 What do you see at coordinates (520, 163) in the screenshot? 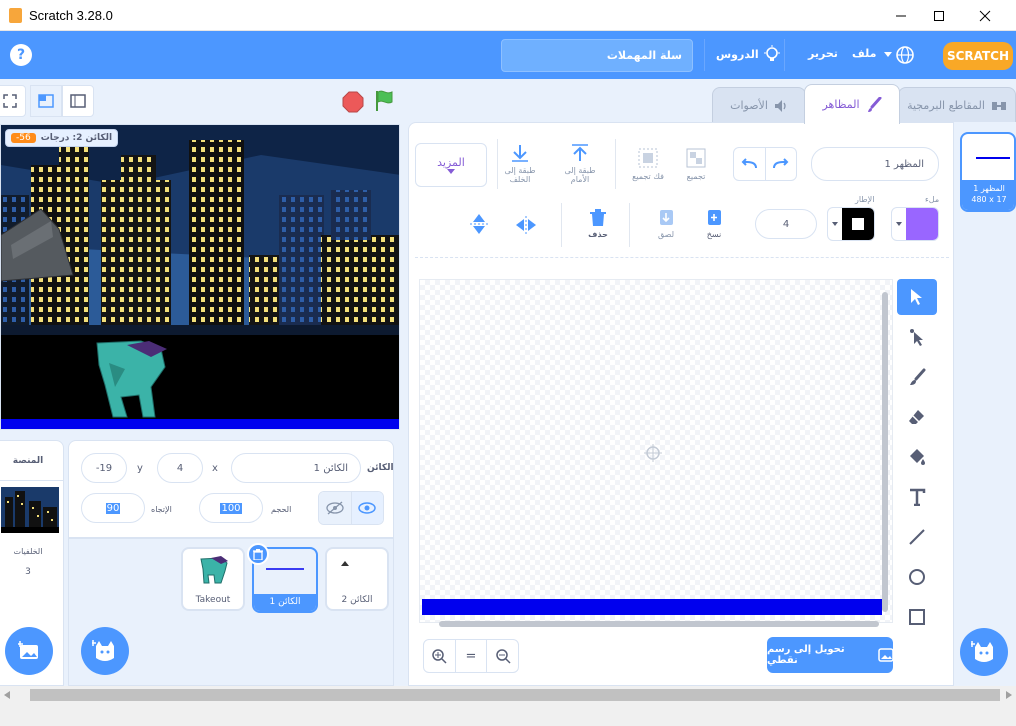
I see `send-backward-button: طبقة إلى الخلف` at bounding box center [520, 163].